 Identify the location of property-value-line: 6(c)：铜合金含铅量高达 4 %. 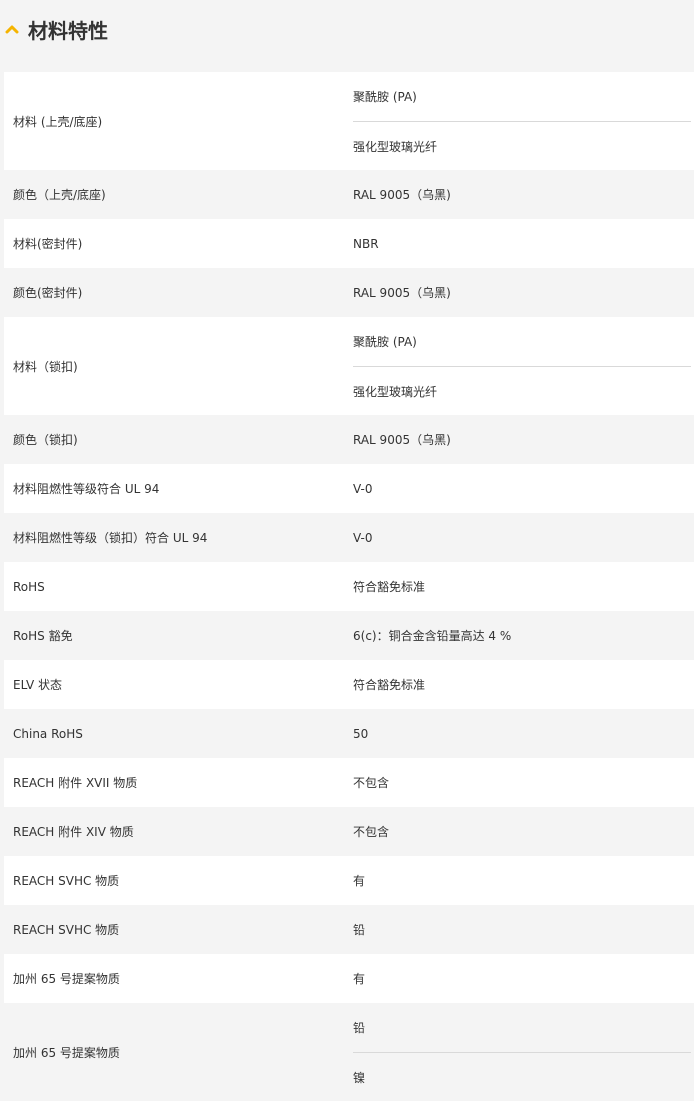
(432, 636).